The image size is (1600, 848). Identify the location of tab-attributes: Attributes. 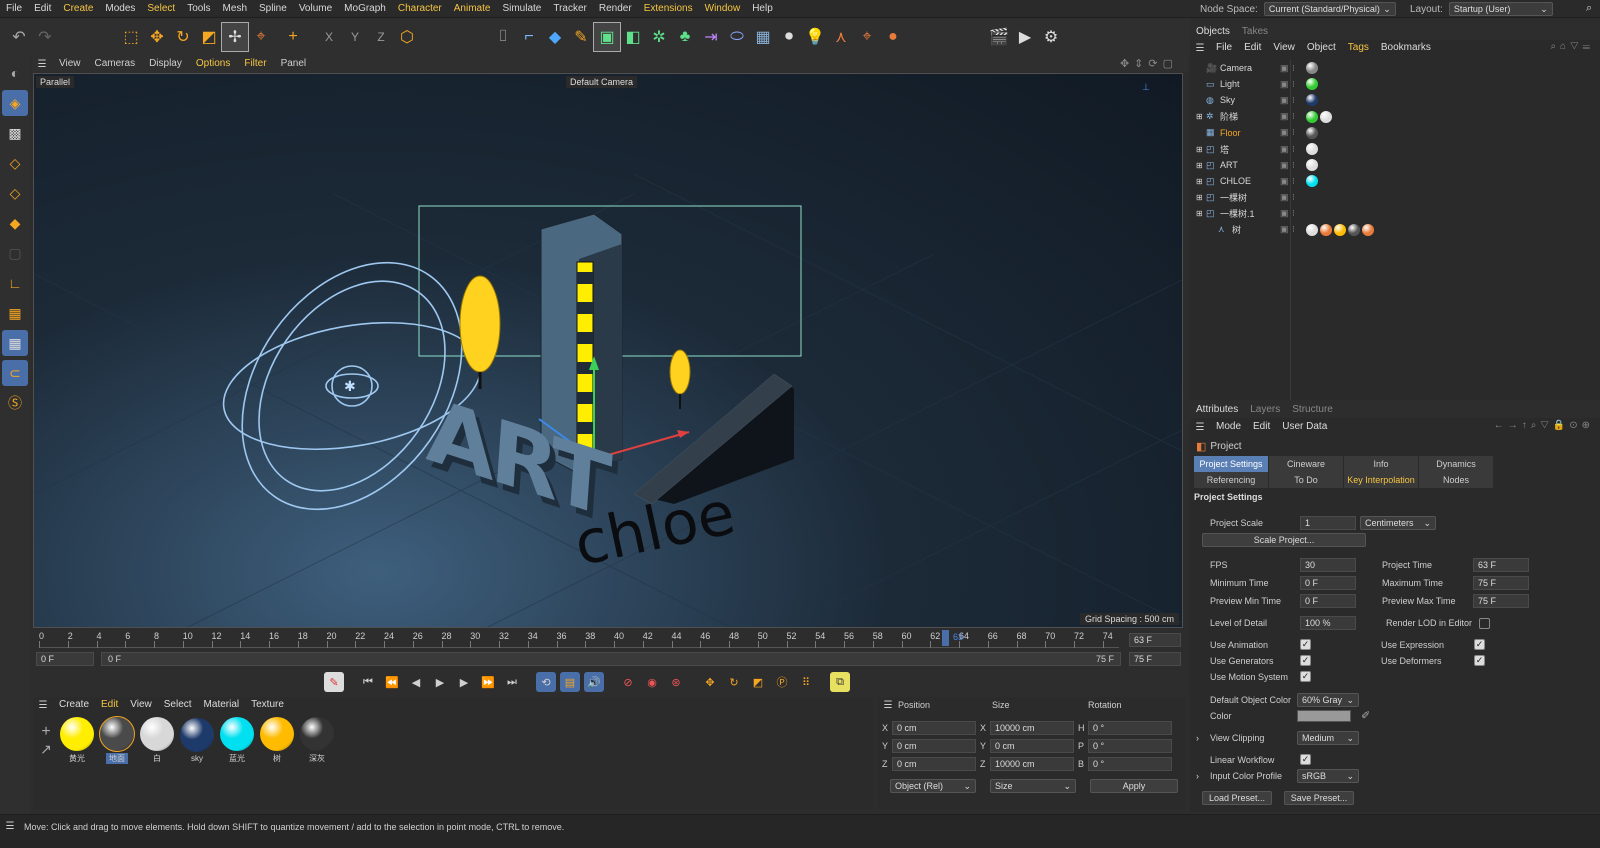
(1217, 410).